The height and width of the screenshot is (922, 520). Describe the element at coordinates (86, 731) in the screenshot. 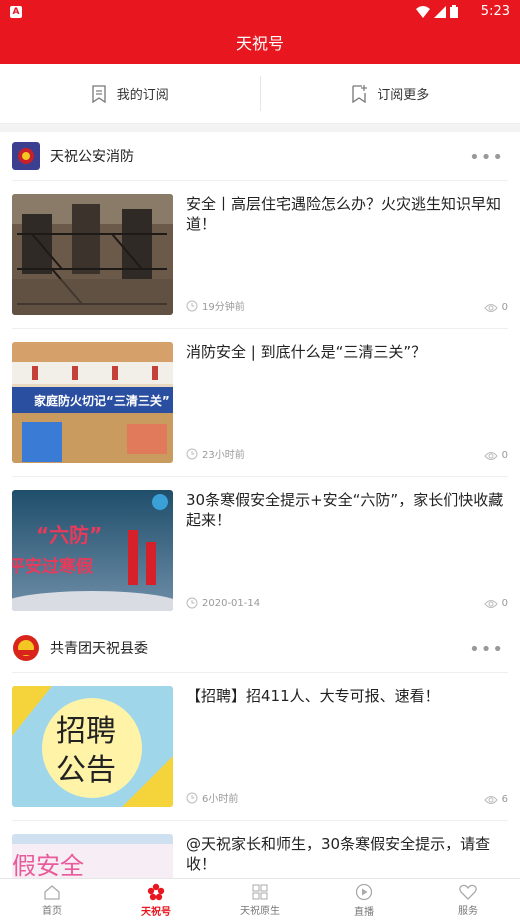

I see `thumbnail-caption: 招聘` at that location.